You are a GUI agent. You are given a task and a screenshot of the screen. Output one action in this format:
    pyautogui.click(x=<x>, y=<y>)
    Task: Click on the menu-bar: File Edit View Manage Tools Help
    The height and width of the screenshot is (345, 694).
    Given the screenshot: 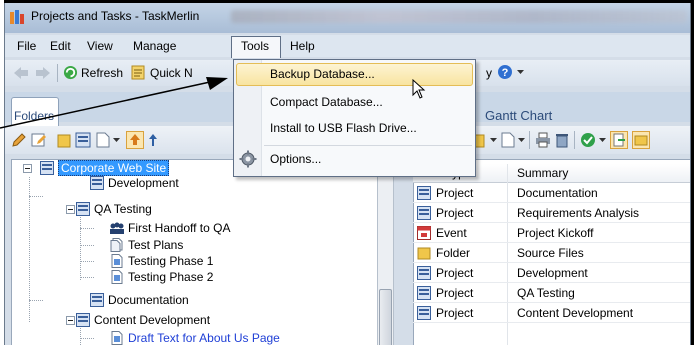 What is the action you would take?
    pyautogui.click(x=347, y=46)
    